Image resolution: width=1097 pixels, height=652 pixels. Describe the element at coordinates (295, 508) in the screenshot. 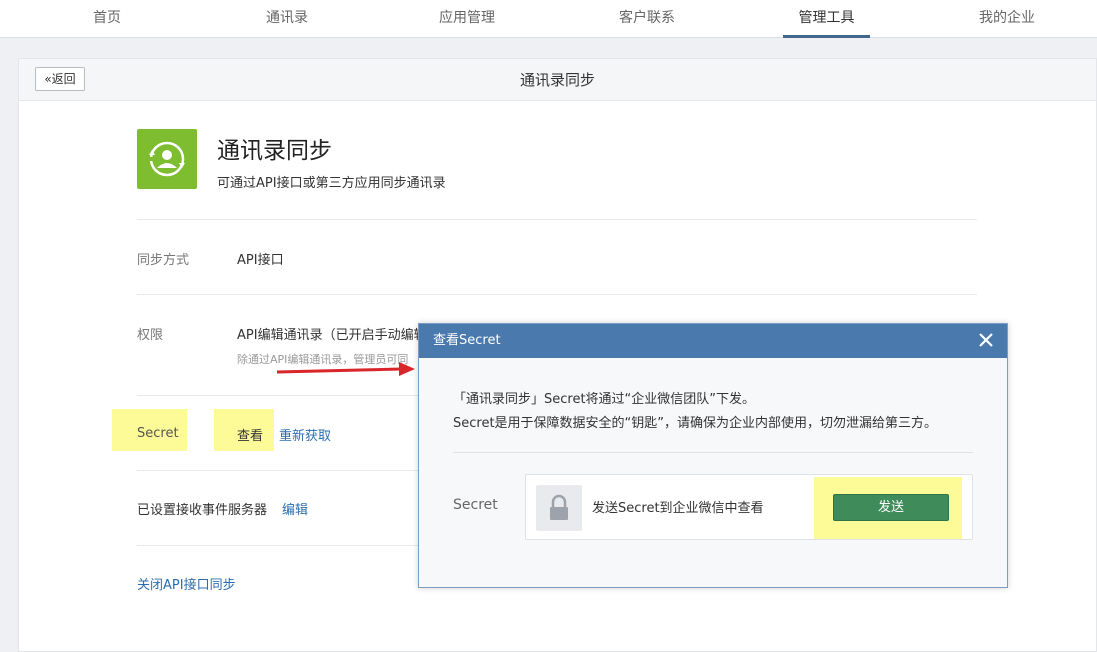

I see `edit-event-server-link: 编辑` at that location.